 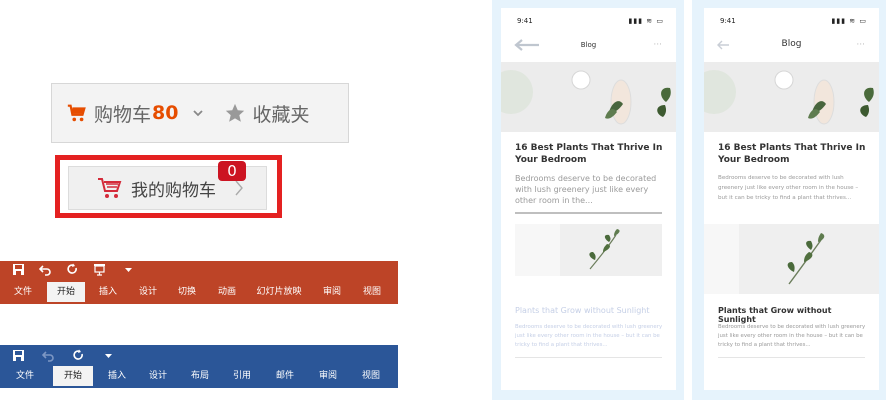 What do you see at coordinates (235, 112) in the screenshot?
I see `star-icon` at bounding box center [235, 112].